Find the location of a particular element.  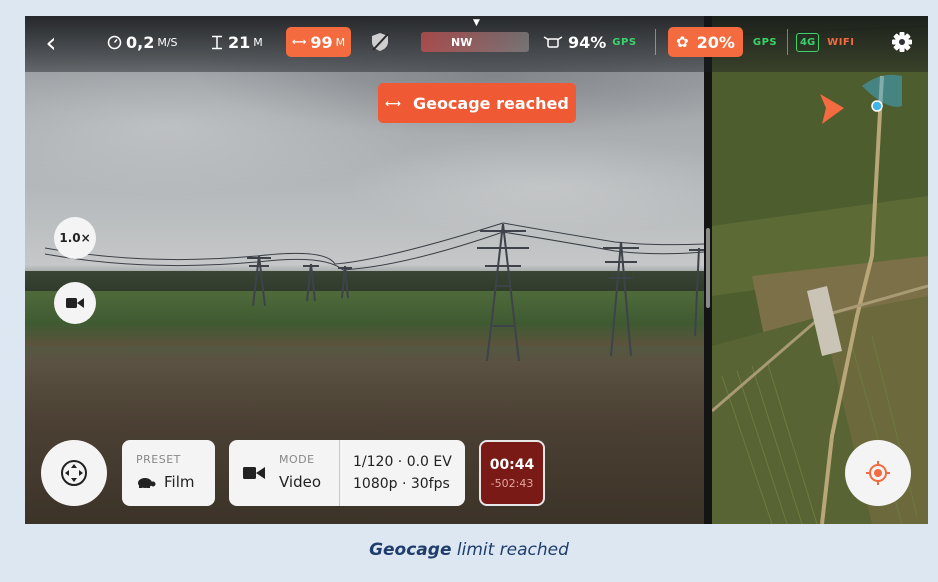

compass-pointer-icon: ▼ is located at coordinates (476, 23).